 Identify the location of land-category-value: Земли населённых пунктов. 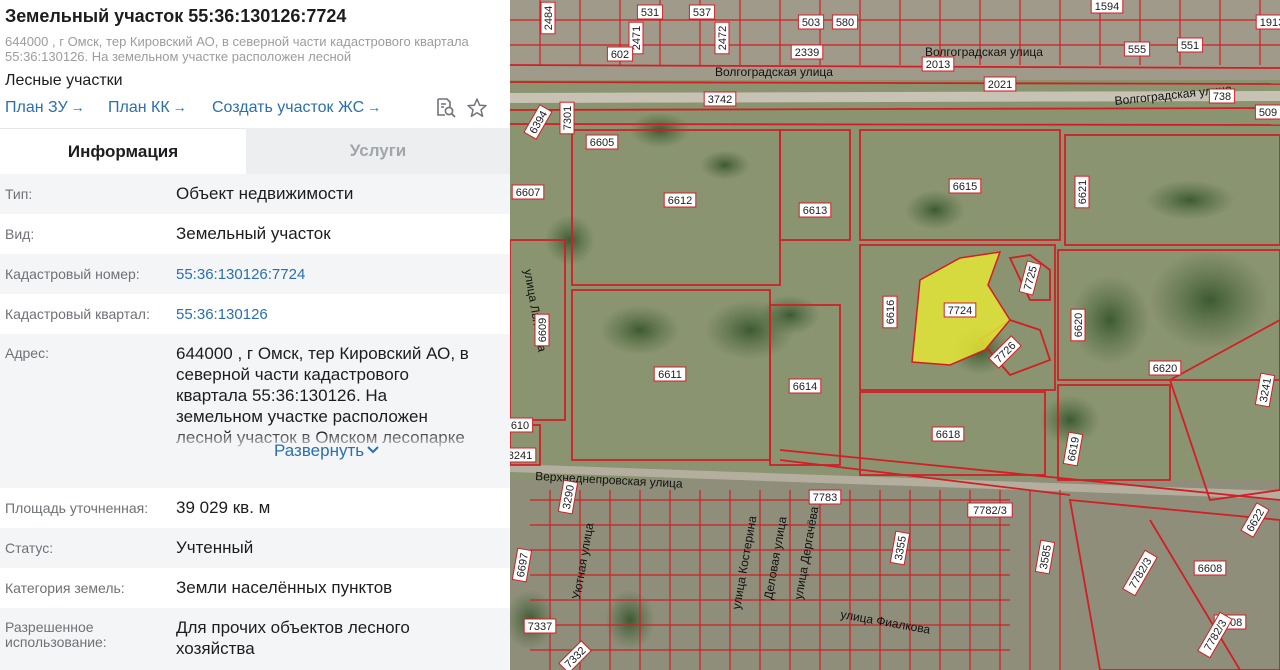
(284, 587).